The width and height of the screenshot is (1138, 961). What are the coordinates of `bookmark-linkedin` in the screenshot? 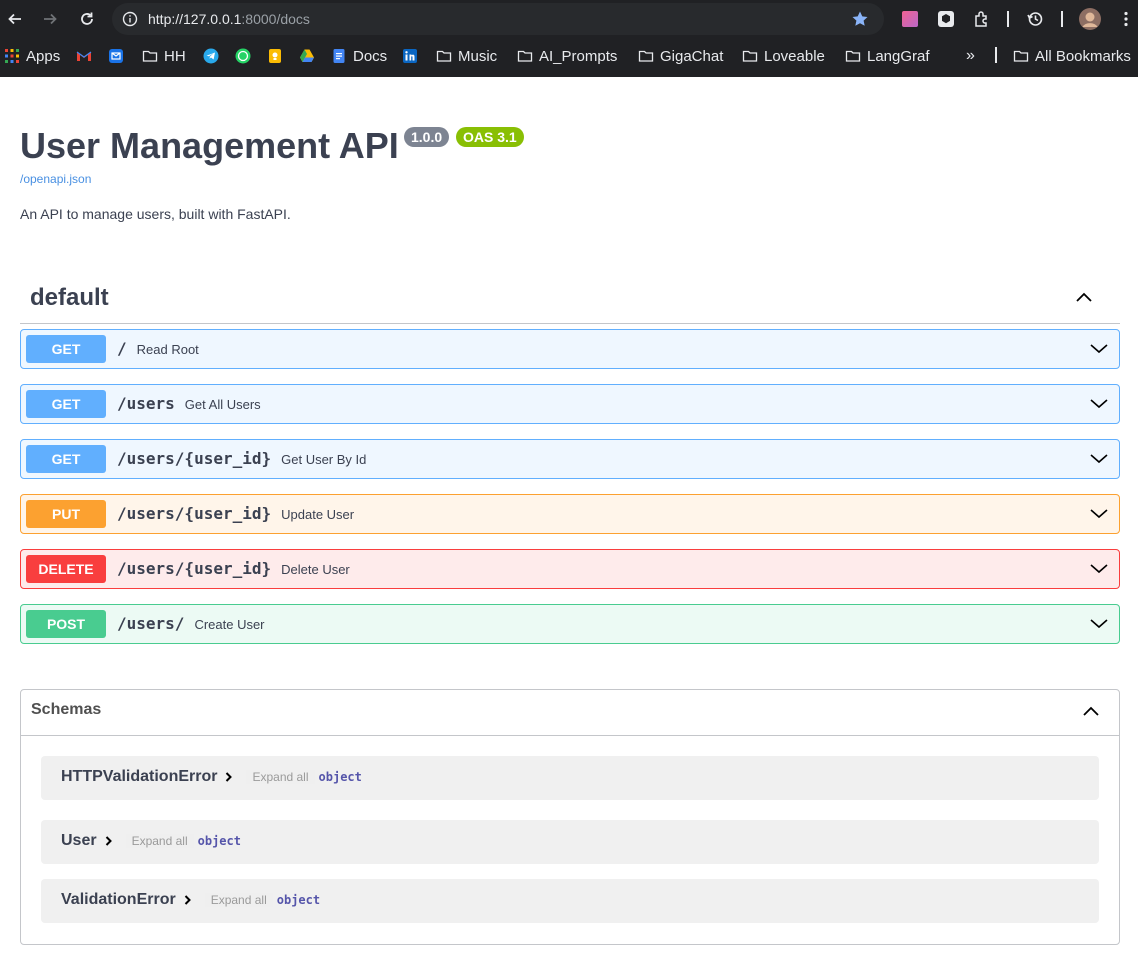 It's located at (413, 56).